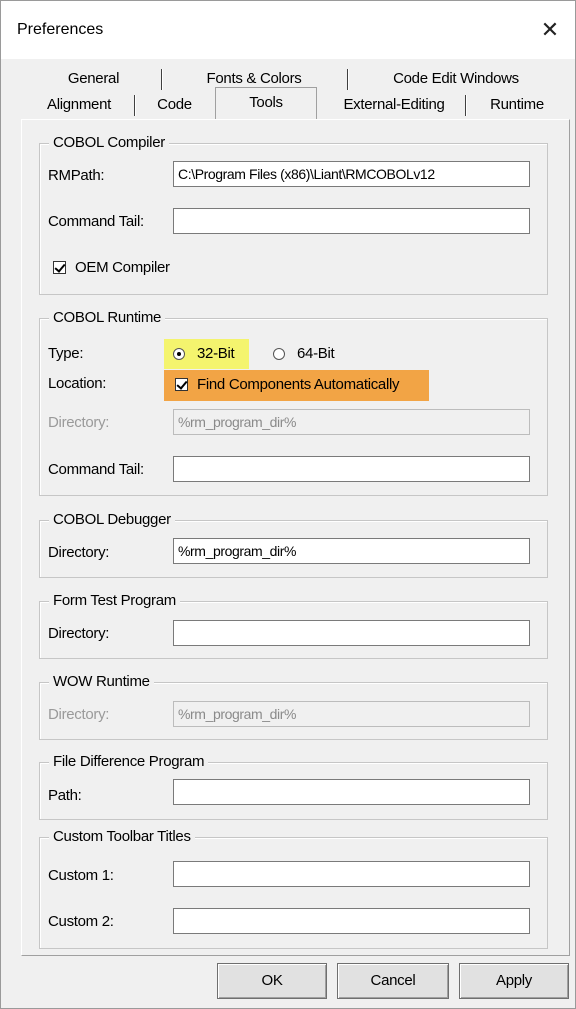 This screenshot has width=576, height=1009. Describe the element at coordinates (93, 79) in the screenshot. I see `tab-general: General` at that location.